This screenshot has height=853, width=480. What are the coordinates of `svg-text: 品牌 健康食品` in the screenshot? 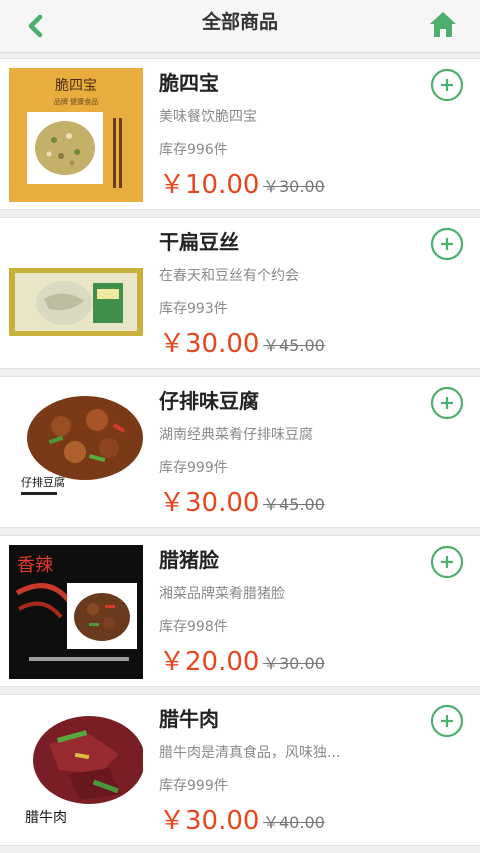 It's located at (76, 101).